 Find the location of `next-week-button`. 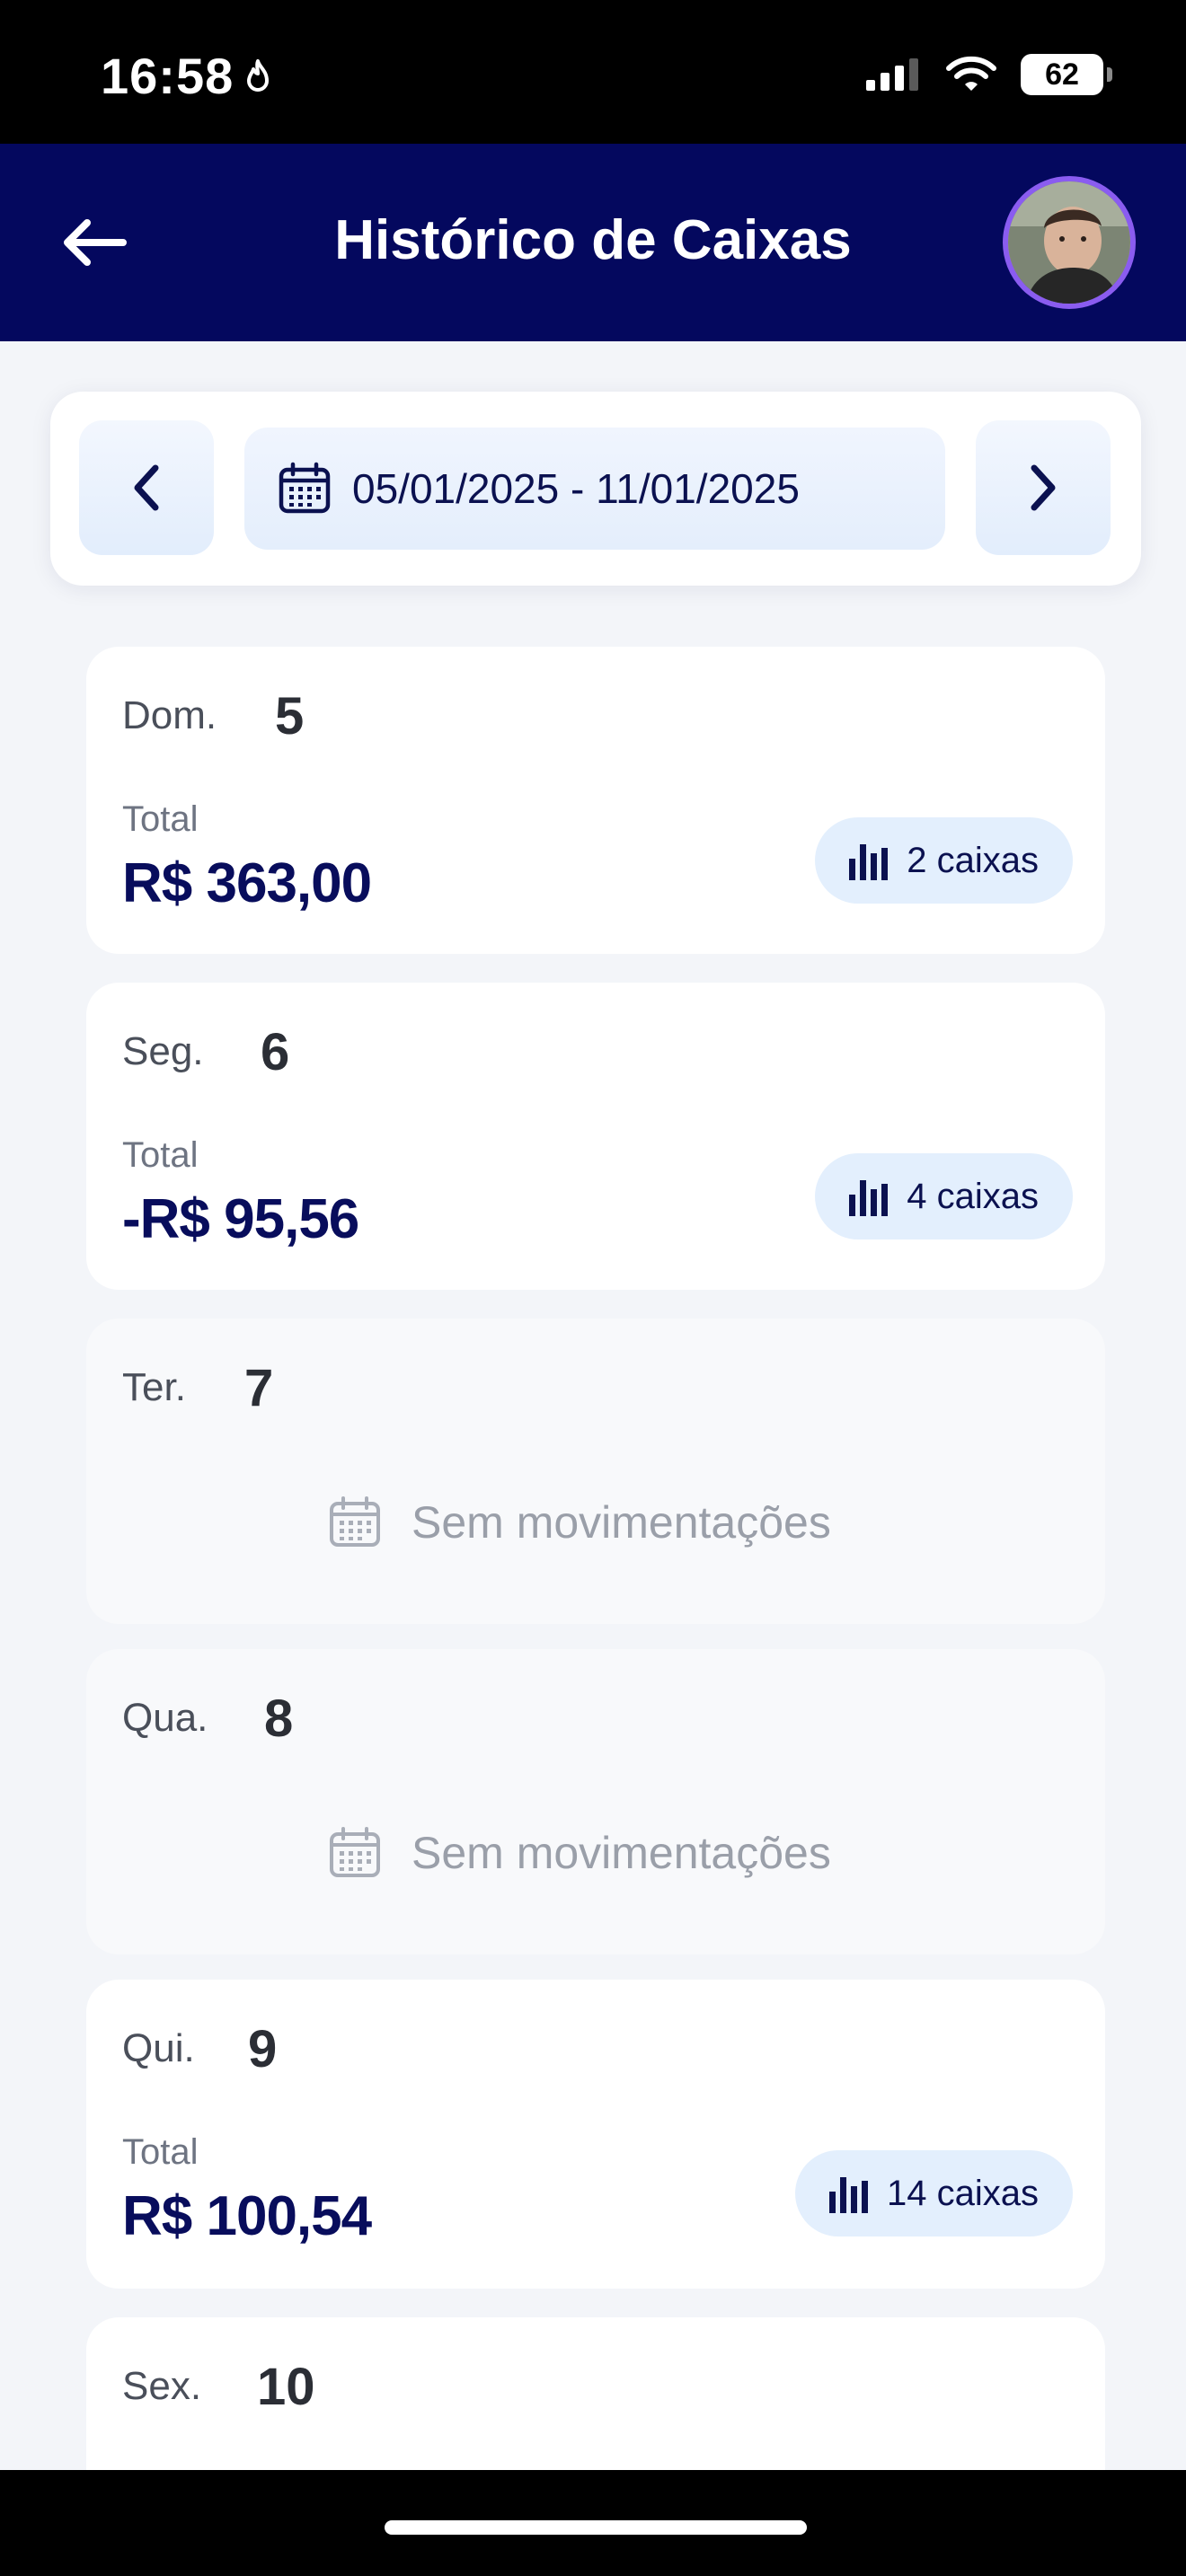

next-week-button is located at coordinates (1043, 487).